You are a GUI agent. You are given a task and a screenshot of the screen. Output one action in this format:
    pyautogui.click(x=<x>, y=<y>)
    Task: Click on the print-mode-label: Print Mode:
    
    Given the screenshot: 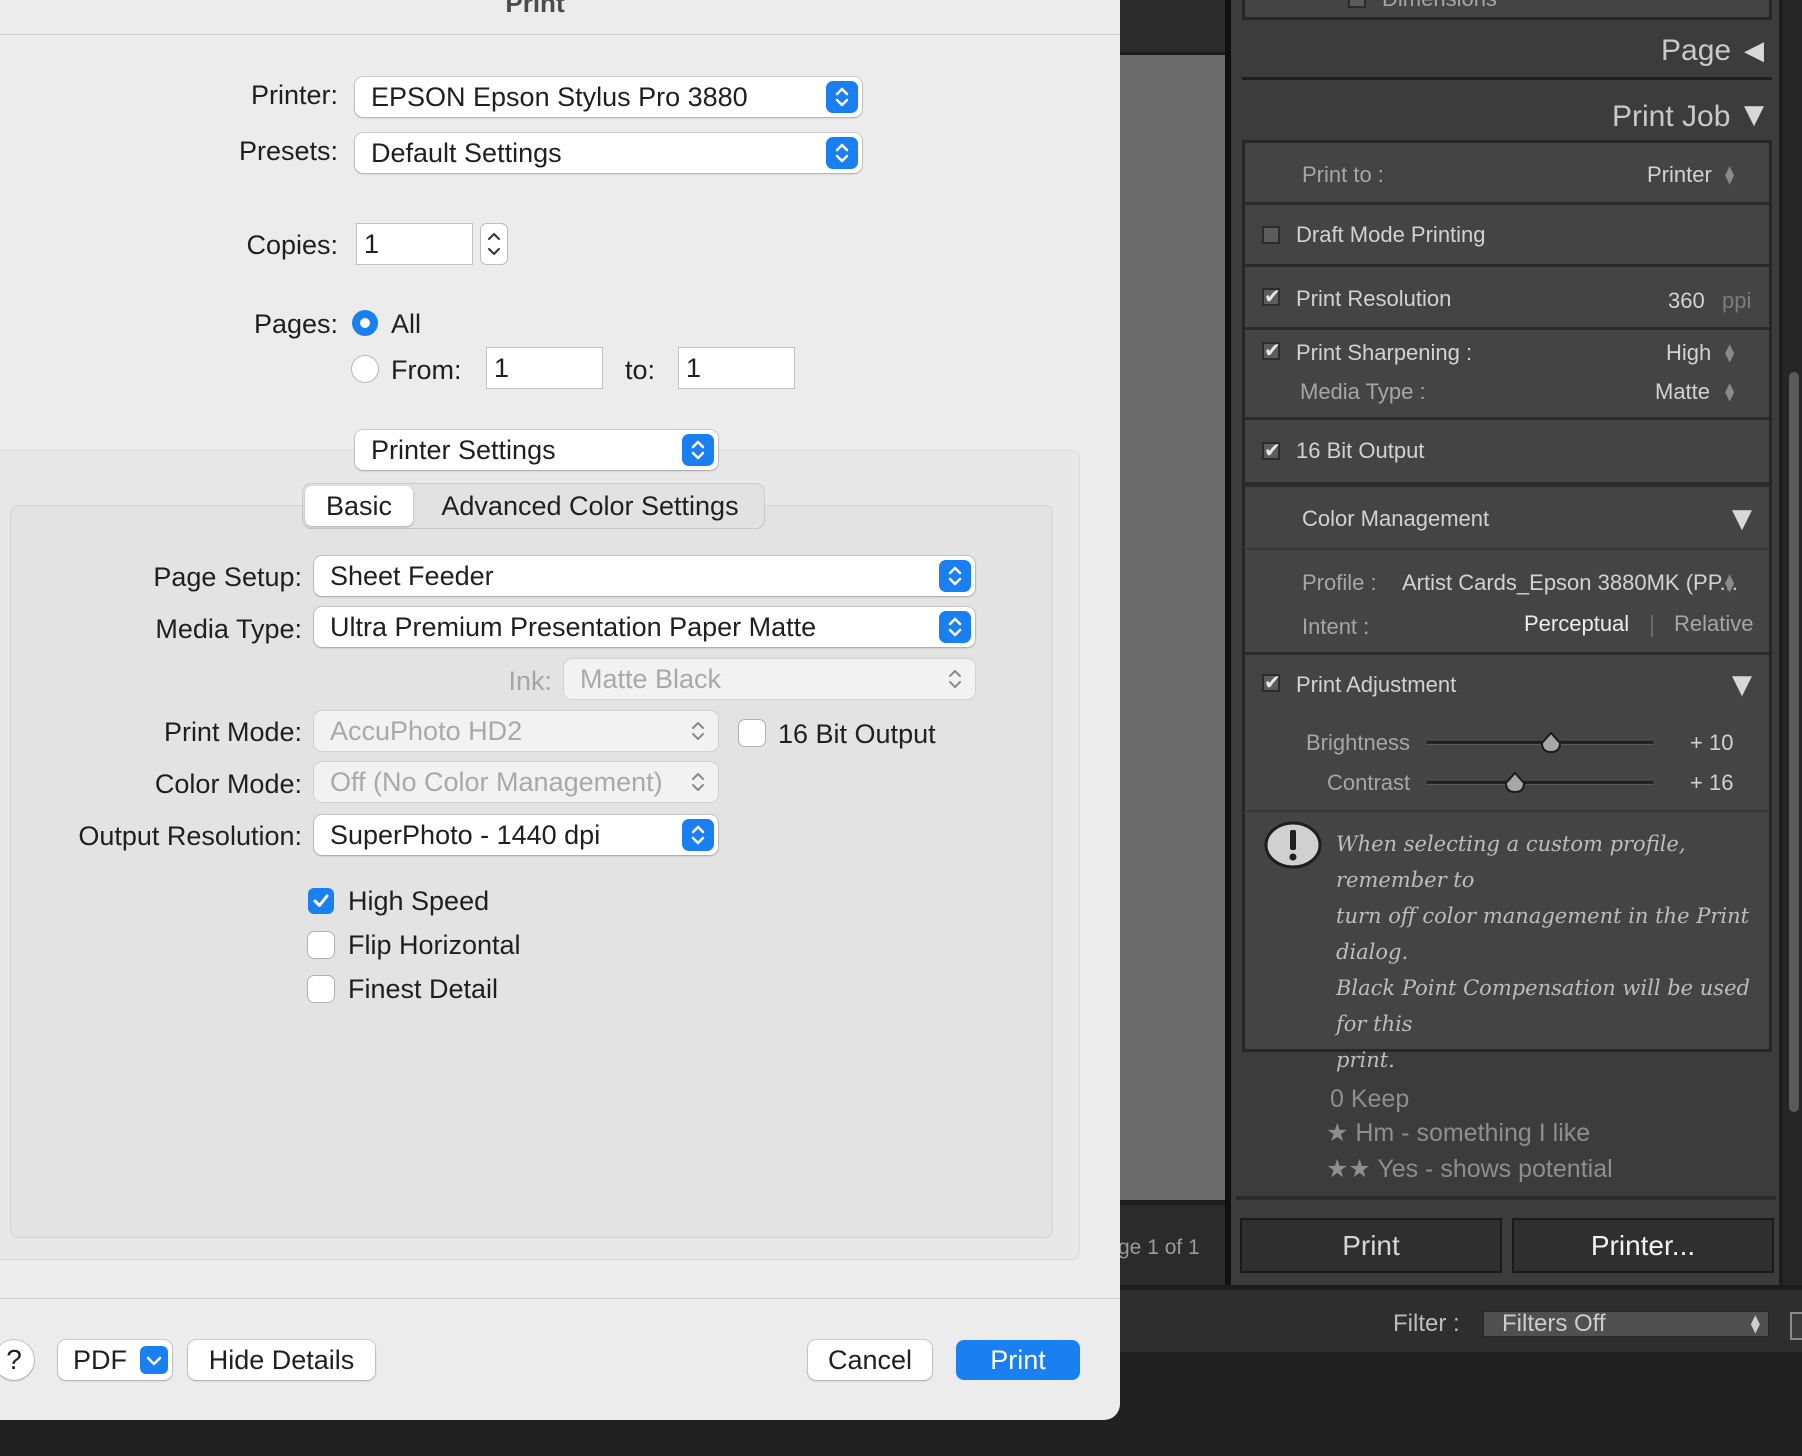 What is the action you would take?
    pyautogui.click(x=232, y=732)
    